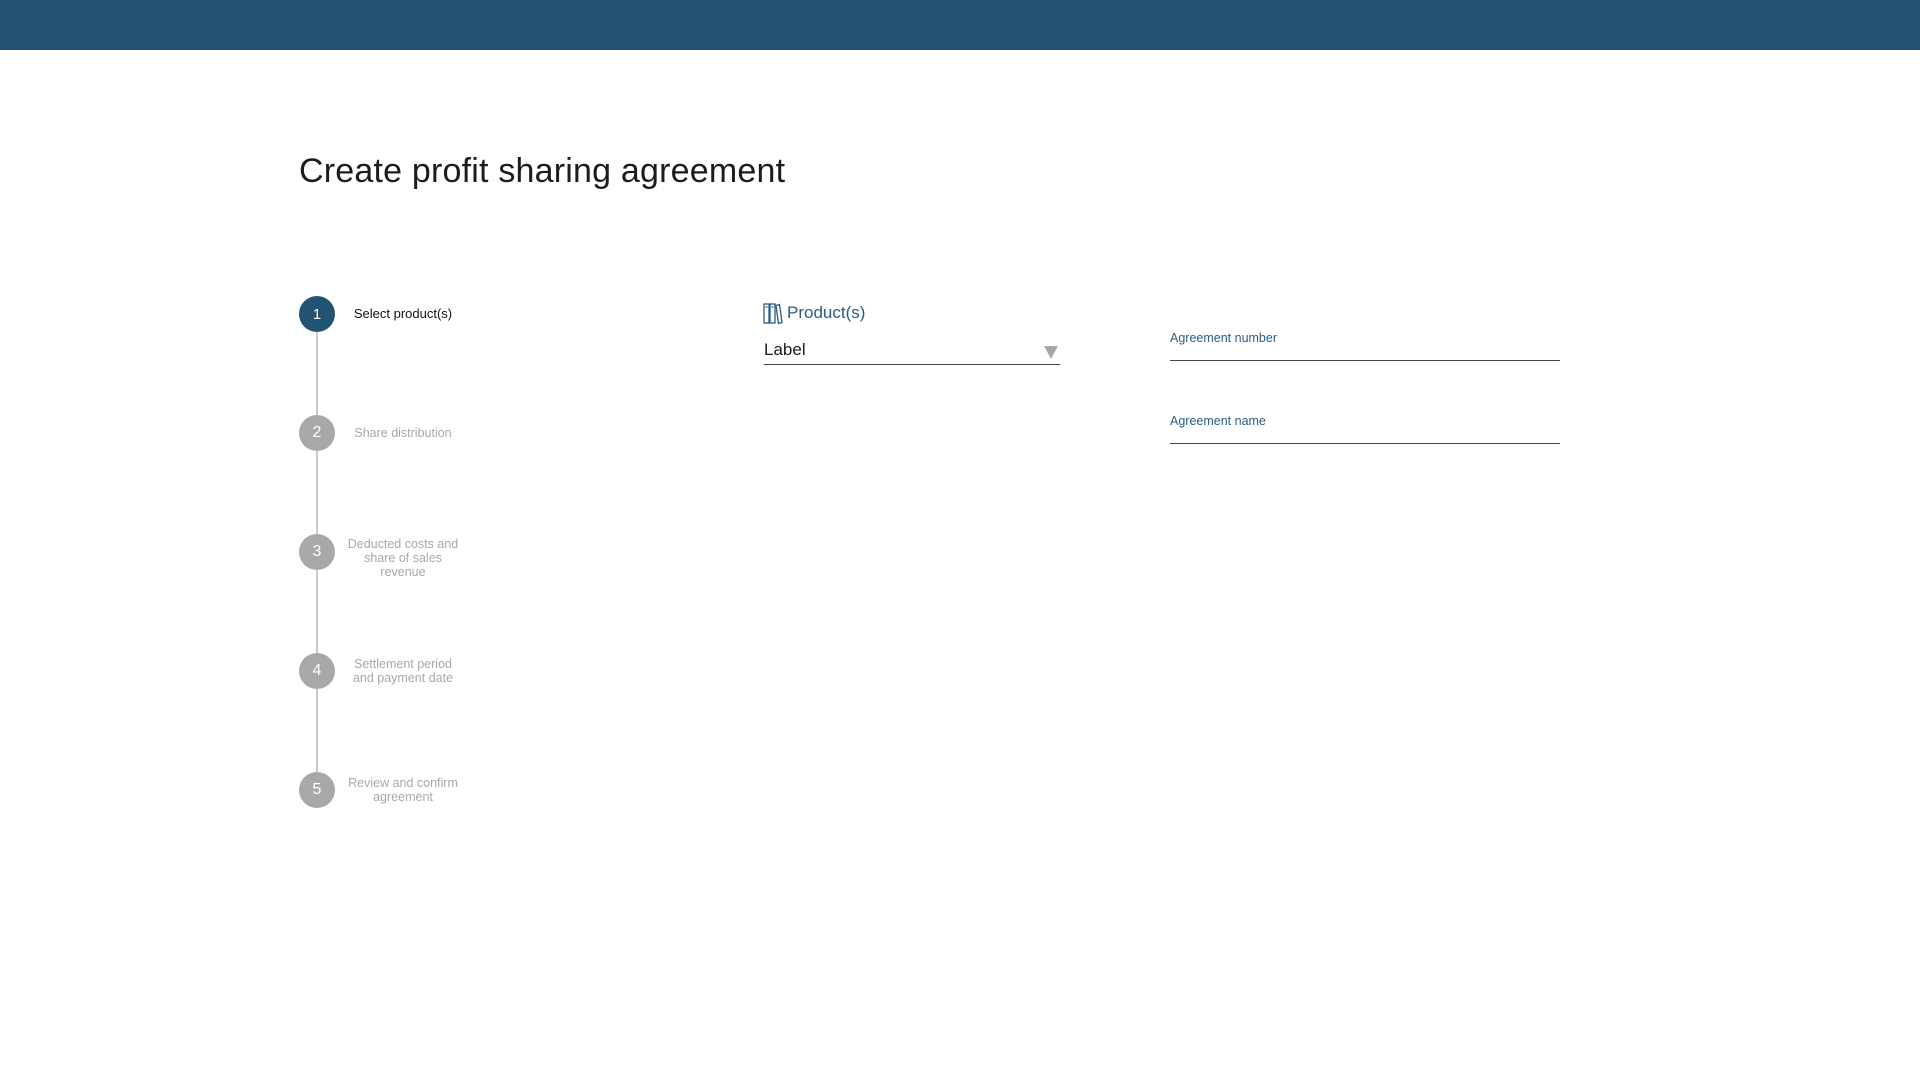 The image size is (1920, 1080). Describe the element at coordinates (912, 352) in the screenshot. I see `product-select: Label` at that location.